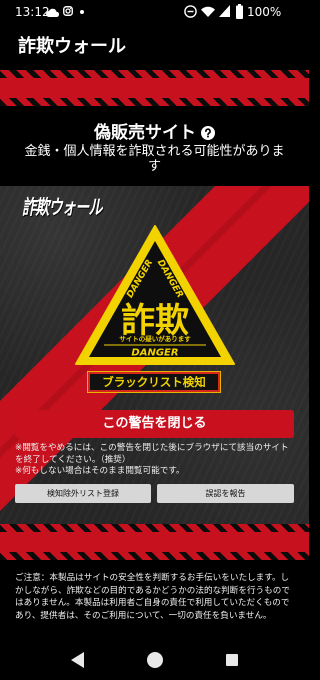 This screenshot has width=320, height=680. Describe the element at coordinates (208, 11) in the screenshot. I see `wifi-icon` at that location.